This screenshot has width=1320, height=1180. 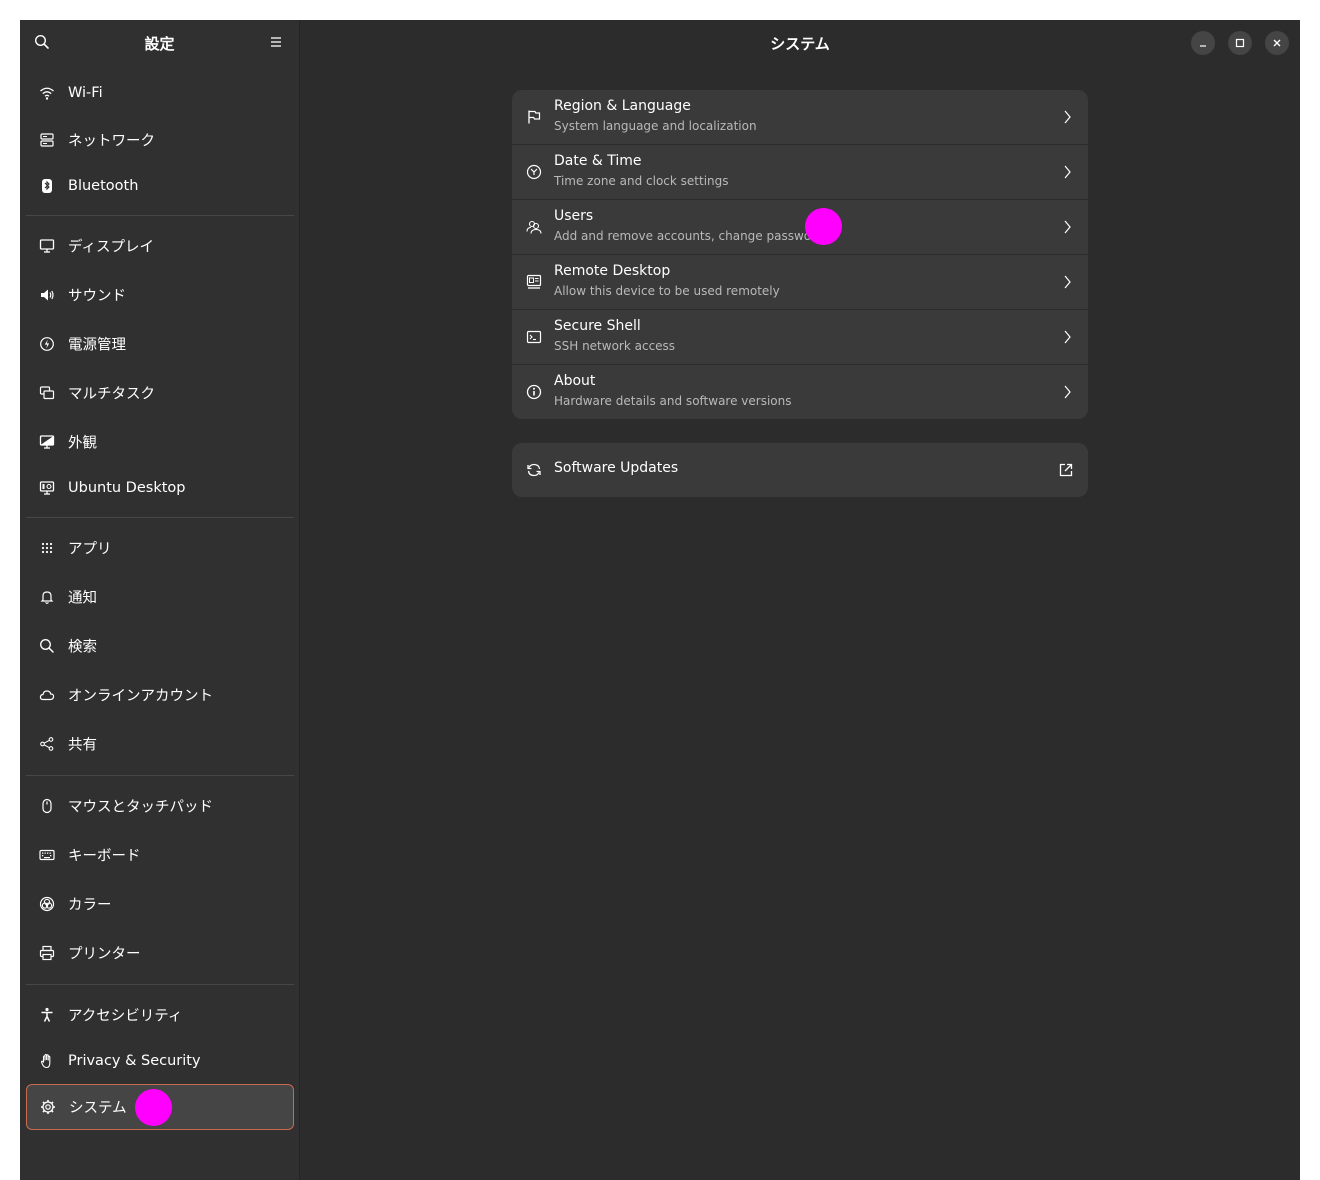 I want to click on sidebar-item-wifi: Wi-Fi, so click(x=160, y=93).